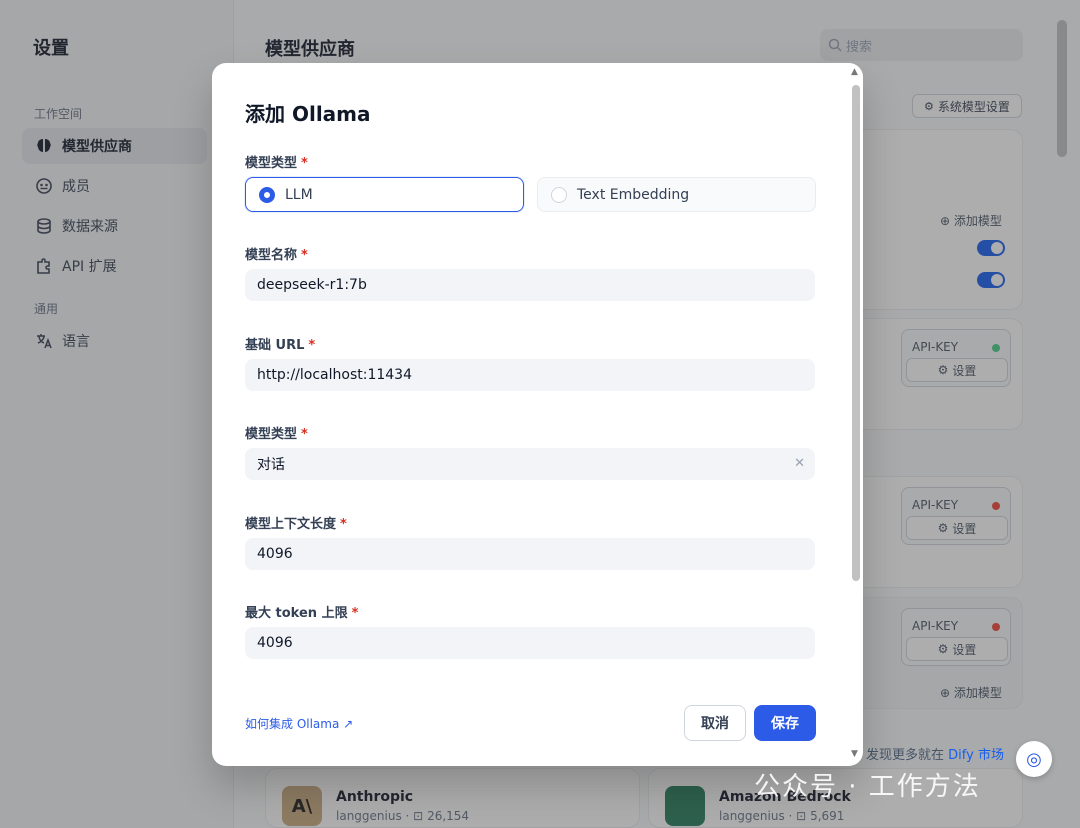 The image size is (1080, 828). What do you see at coordinates (530, 375) in the screenshot?
I see `base-url-field: http://localhost:11434` at bounding box center [530, 375].